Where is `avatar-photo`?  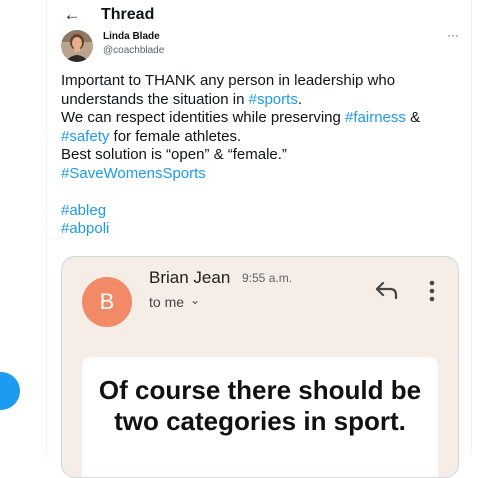
avatar-photo is located at coordinates (77, 46).